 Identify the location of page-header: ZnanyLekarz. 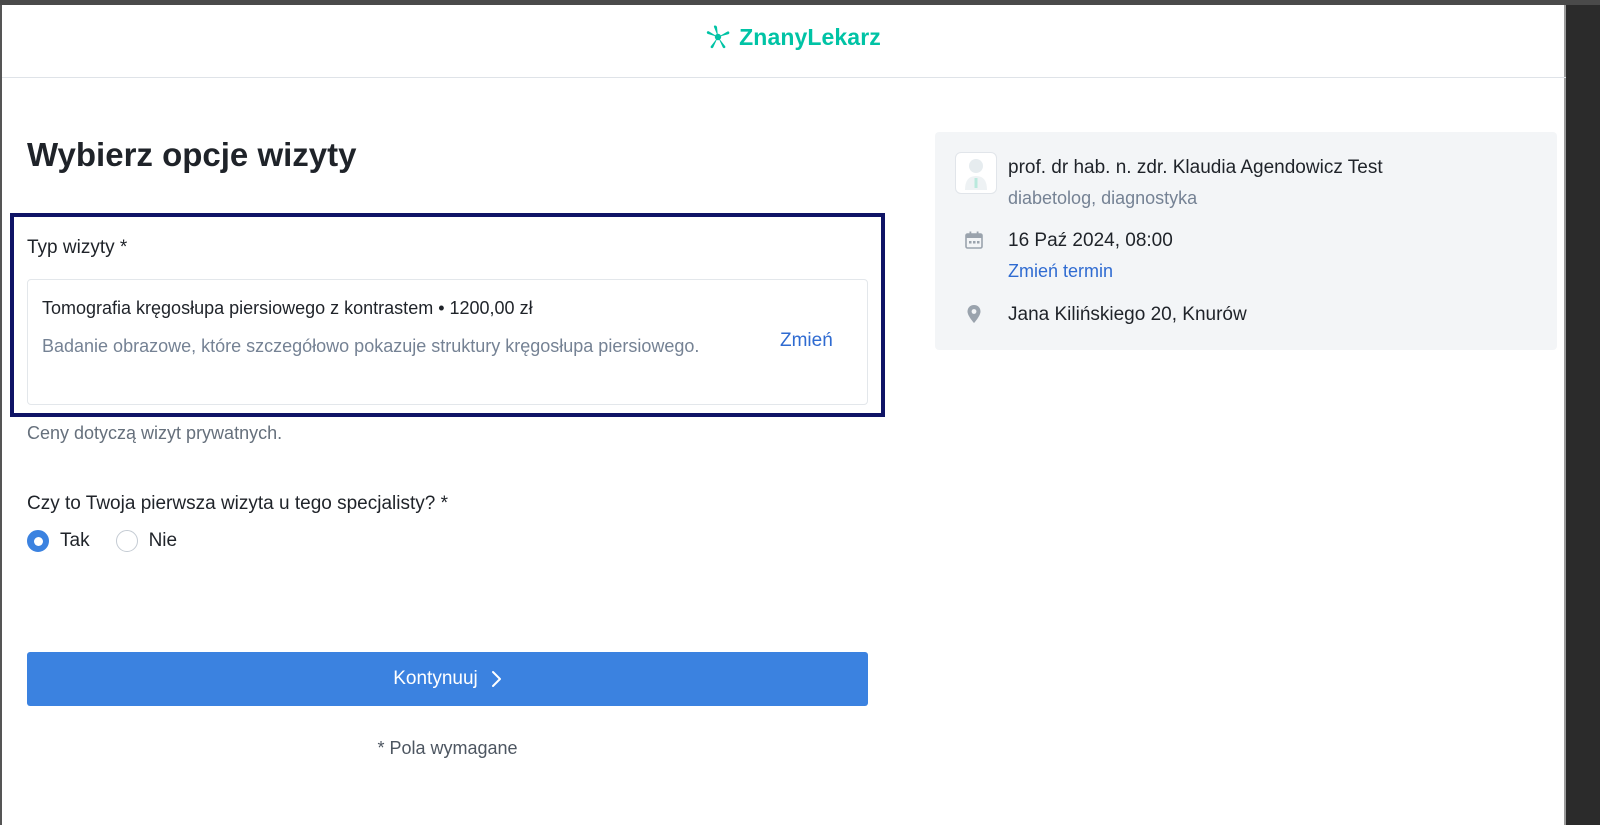
(784, 41).